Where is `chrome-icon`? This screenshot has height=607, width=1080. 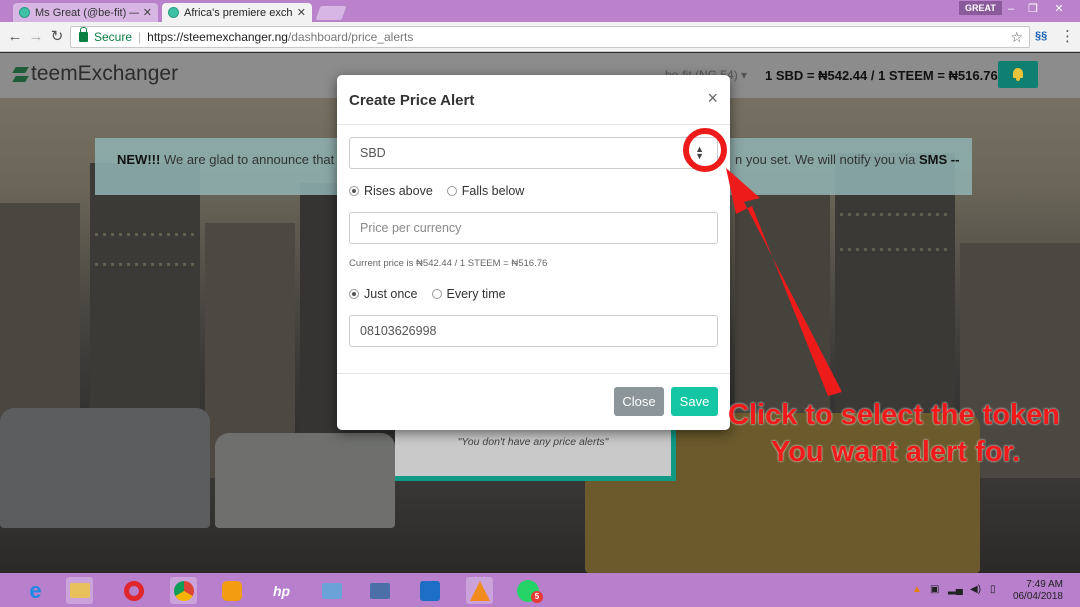 chrome-icon is located at coordinates (183, 590).